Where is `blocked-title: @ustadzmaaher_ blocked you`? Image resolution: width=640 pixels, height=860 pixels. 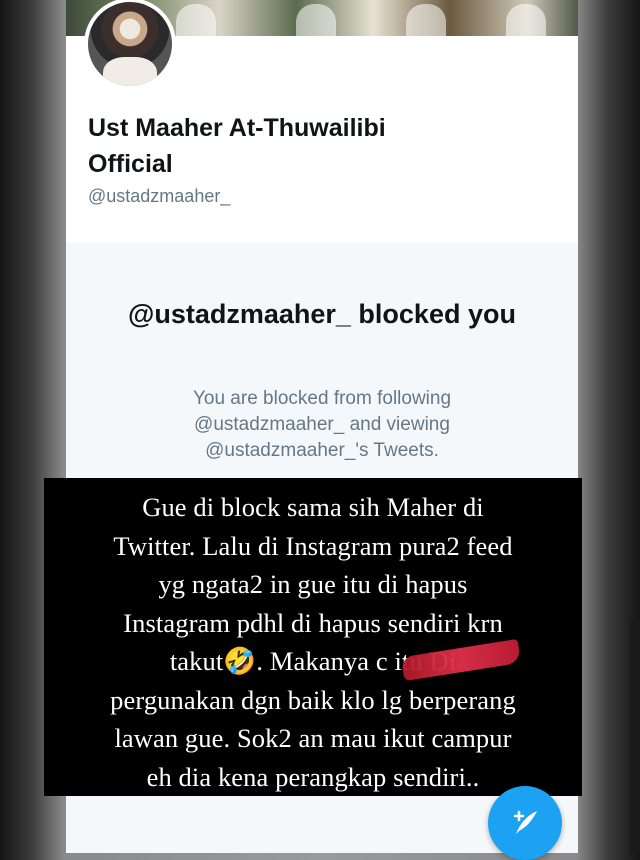 blocked-title: @ustadzmaaher_ blocked you is located at coordinates (322, 314).